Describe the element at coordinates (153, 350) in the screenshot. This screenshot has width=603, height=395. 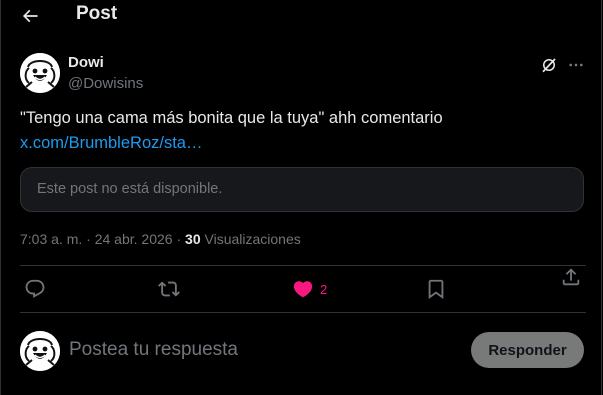
I see `reply-input: Postea tu respuesta` at that location.